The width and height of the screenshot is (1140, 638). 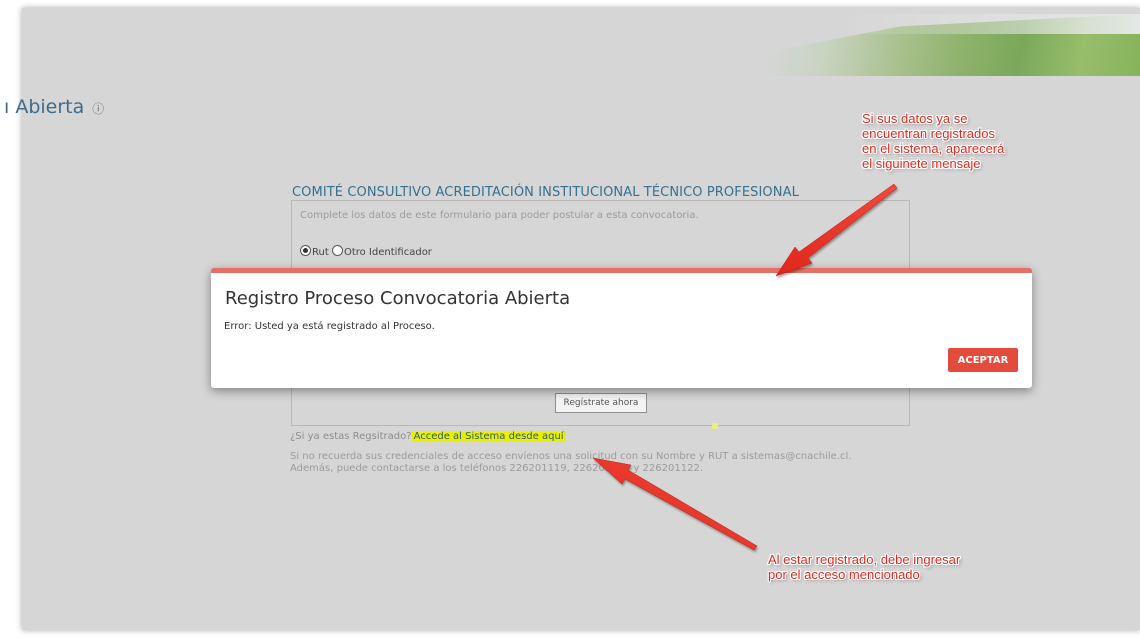 I want to click on access-system-link: Accede al Sistema desde aquí, so click(x=488, y=436).